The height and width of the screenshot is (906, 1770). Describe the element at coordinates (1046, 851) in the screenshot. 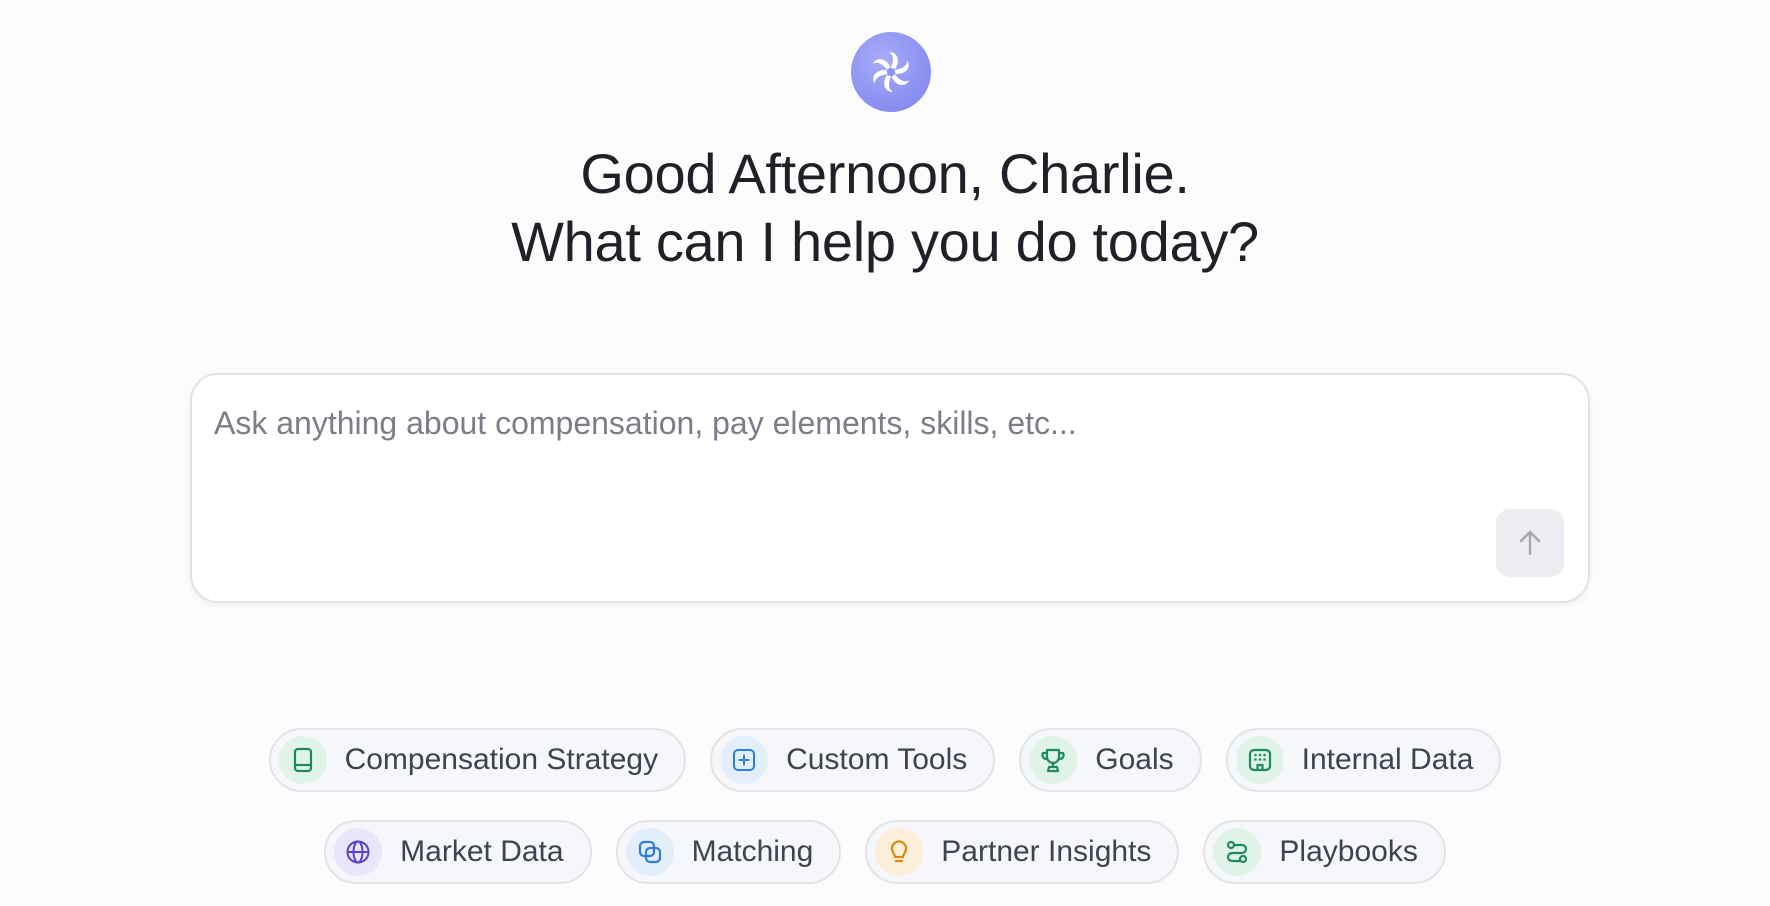

I see `suggestion-label: Partner Insights` at that location.